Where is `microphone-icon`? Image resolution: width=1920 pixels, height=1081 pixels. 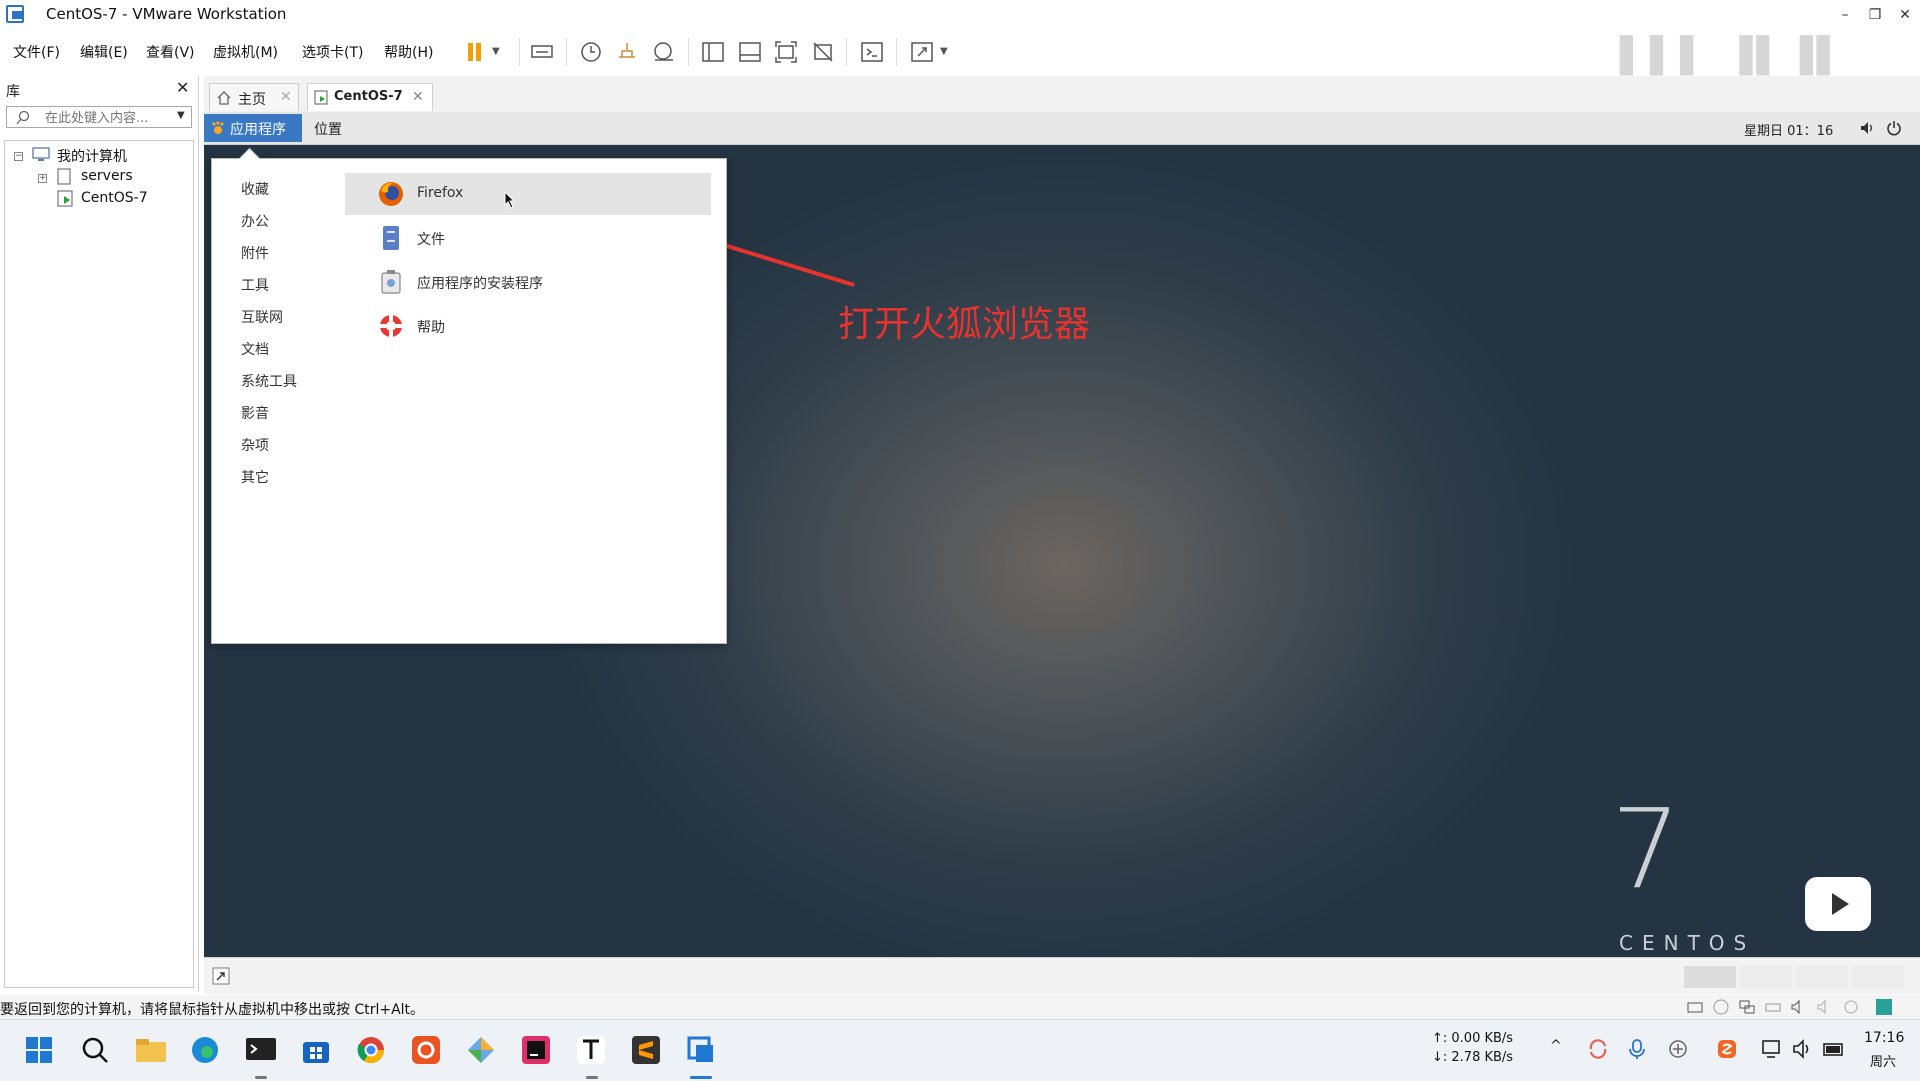
microphone-icon is located at coordinates (1637, 1049).